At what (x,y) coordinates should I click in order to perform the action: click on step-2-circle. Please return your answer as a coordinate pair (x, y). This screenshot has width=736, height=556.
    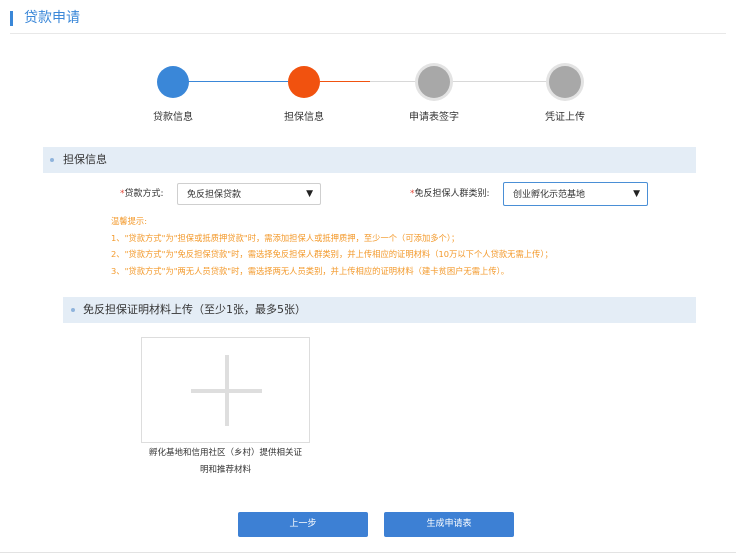
    Looking at the image, I should click on (304, 82).